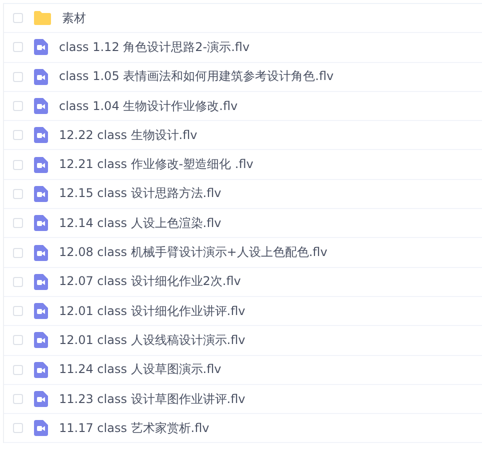 The width and height of the screenshot is (482, 457). Describe the element at coordinates (196, 77) in the screenshot. I see `file-name: class 1.05 表情画法和如何用建筑参考设计角色.flv` at that location.